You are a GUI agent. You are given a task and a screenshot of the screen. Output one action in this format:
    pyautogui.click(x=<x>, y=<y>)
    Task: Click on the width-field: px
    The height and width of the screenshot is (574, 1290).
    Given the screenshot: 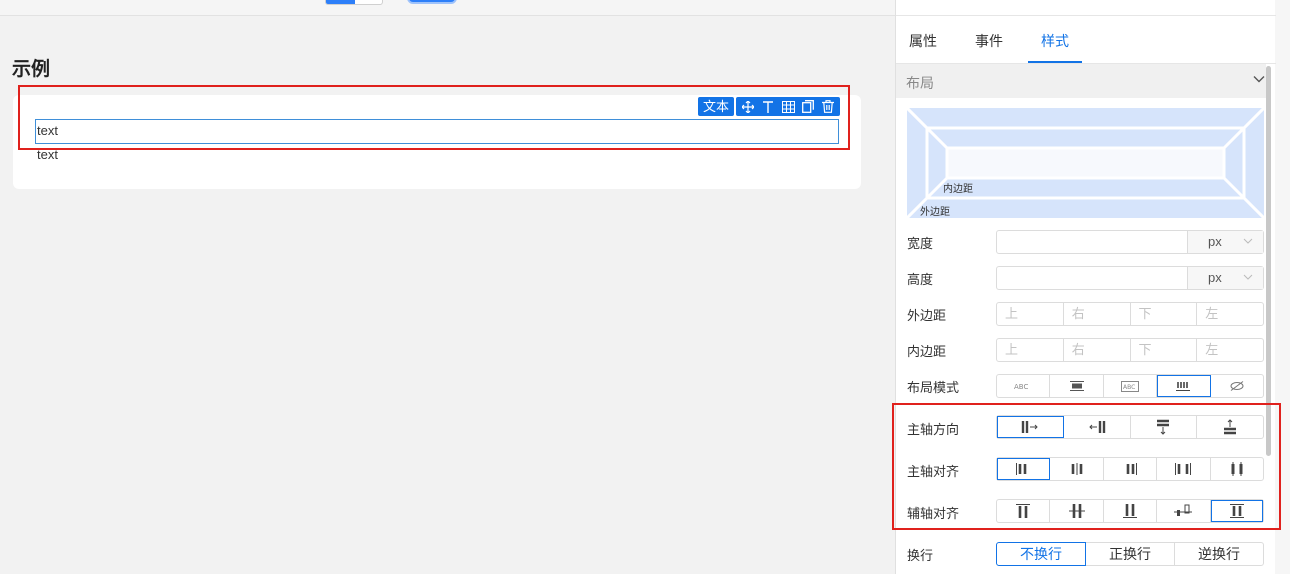 What is the action you would take?
    pyautogui.click(x=1130, y=242)
    